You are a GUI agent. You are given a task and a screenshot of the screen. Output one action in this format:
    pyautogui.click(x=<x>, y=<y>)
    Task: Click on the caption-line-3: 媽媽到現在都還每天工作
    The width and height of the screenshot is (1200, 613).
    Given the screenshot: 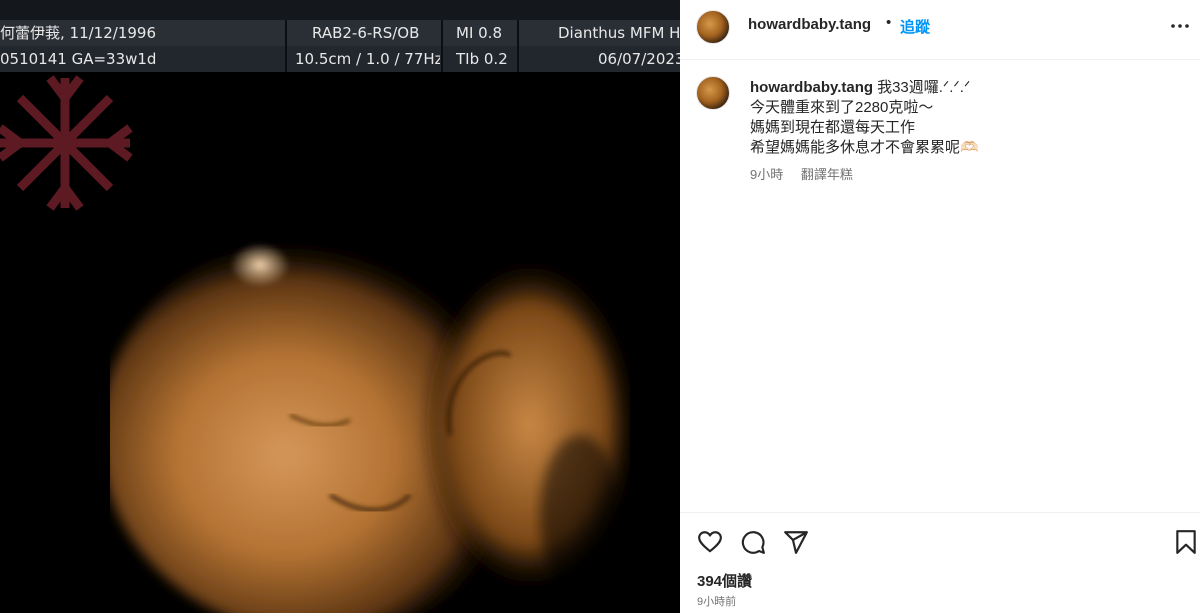 What is the action you would take?
    pyautogui.click(x=833, y=127)
    